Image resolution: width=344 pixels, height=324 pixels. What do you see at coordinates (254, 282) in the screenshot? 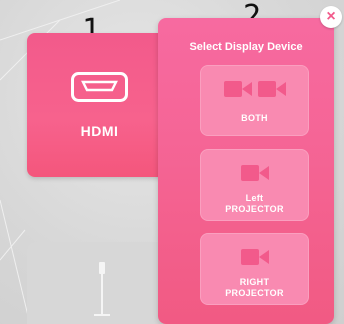
I see `option-right-line1: RIGHT` at bounding box center [254, 282].